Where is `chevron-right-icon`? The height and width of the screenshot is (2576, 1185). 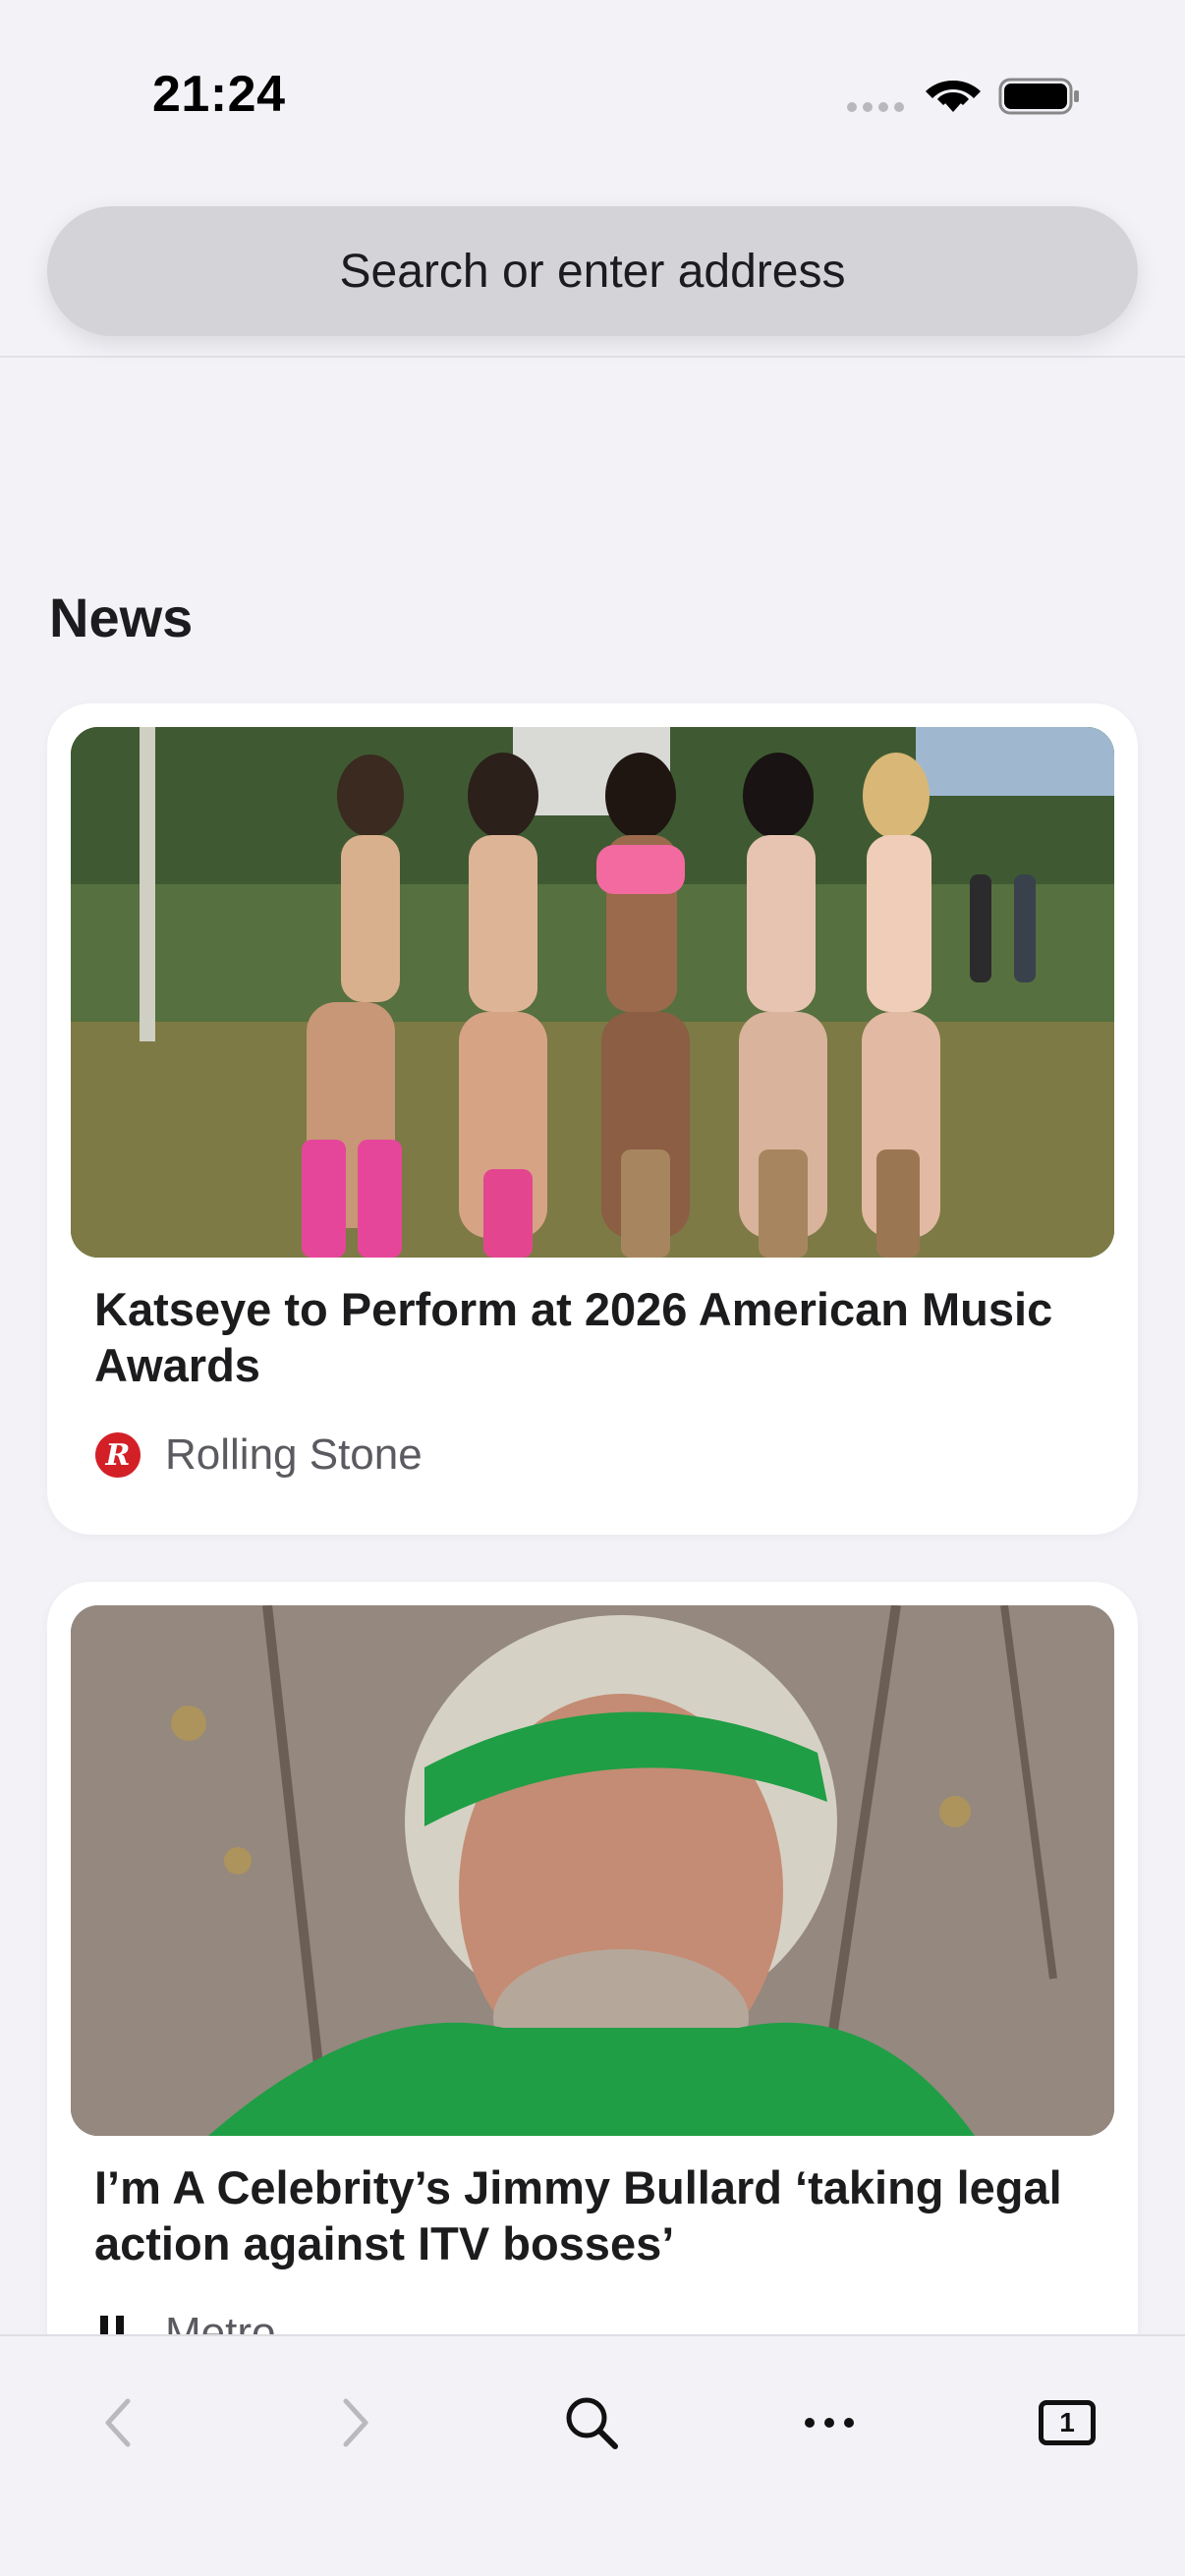
chevron-right-icon is located at coordinates (355, 2422).